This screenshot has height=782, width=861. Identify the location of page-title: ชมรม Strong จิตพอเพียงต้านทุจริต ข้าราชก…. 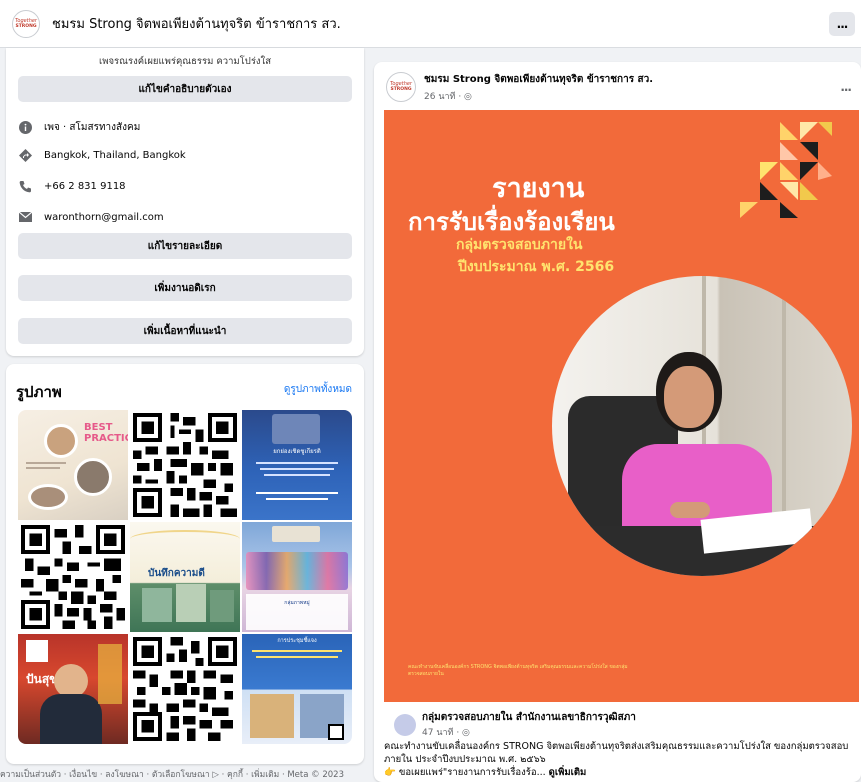
(196, 24).